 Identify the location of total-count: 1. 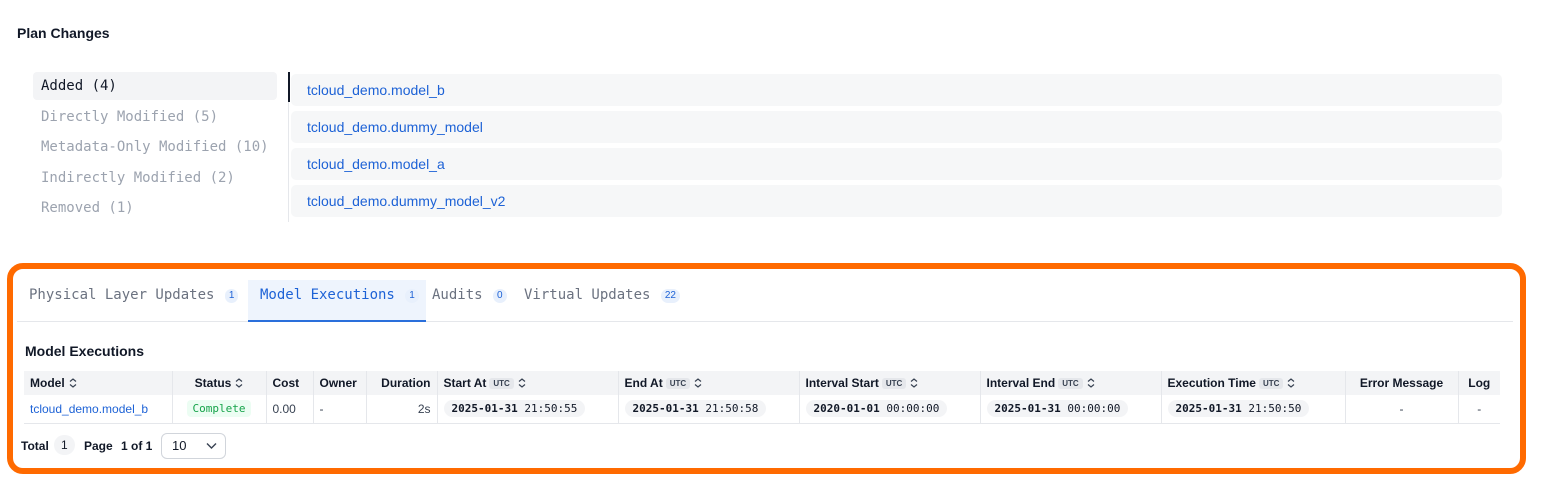
(64, 445).